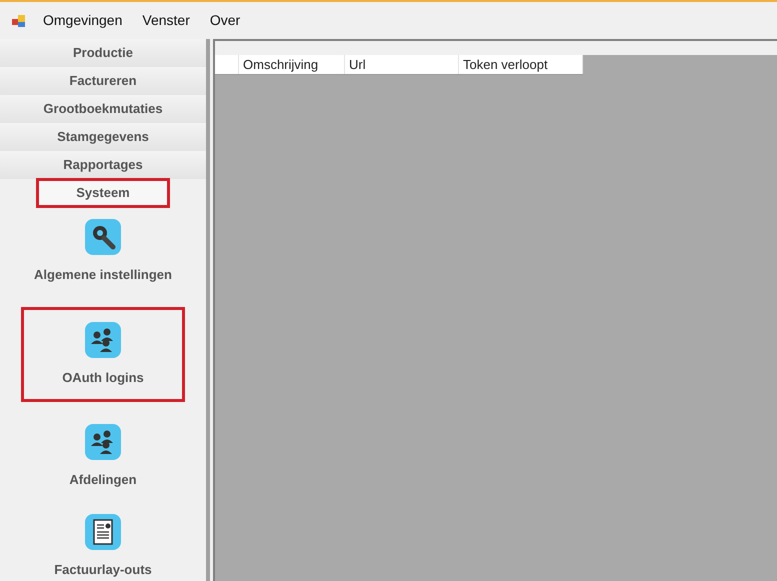  Describe the element at coordinates (521, 64) in the screenshot. I see `column-header: Token verloopt` at that location.